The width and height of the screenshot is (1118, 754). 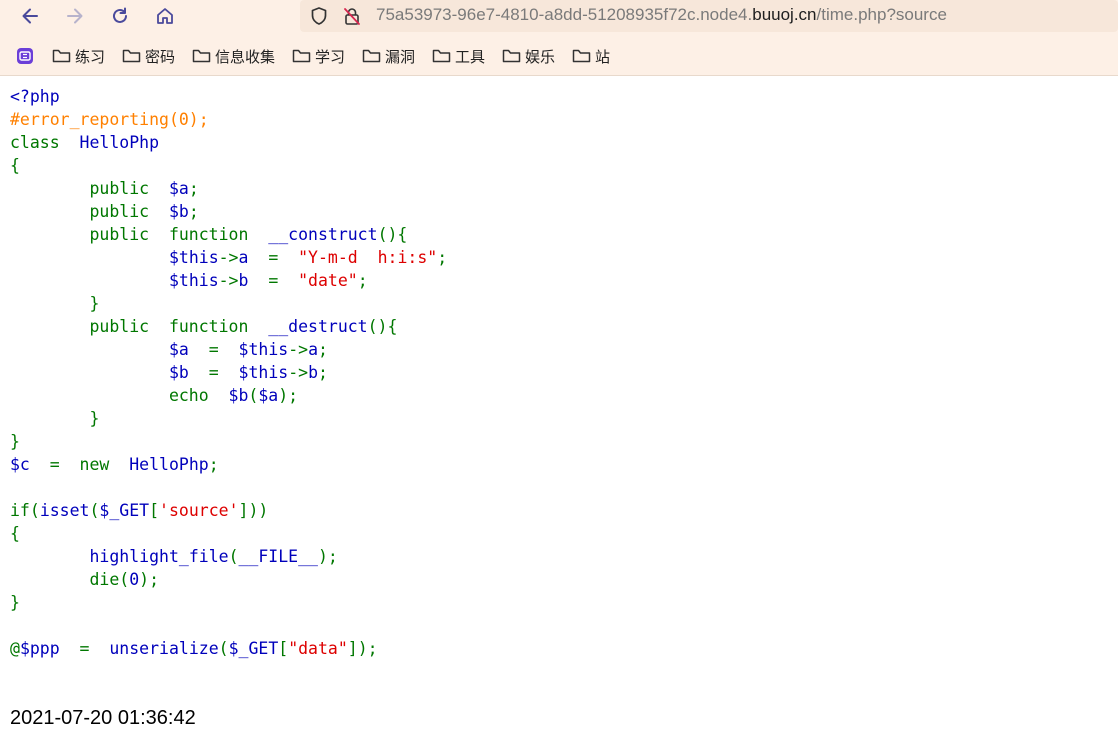 I want to click on code-line: public function __destruct(){, so click(x=228, y=326).